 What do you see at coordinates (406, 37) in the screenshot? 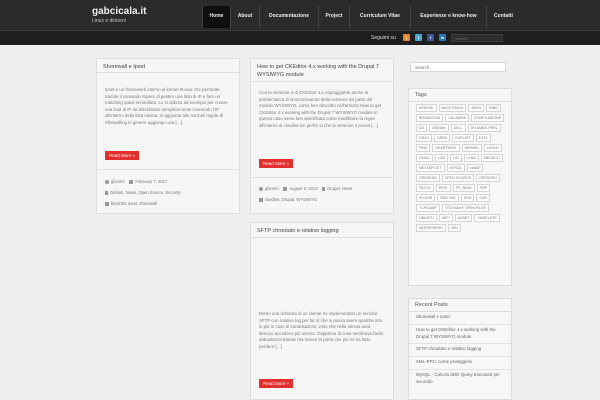
I see `rss-icon: )` at bounding box center [406, 37].